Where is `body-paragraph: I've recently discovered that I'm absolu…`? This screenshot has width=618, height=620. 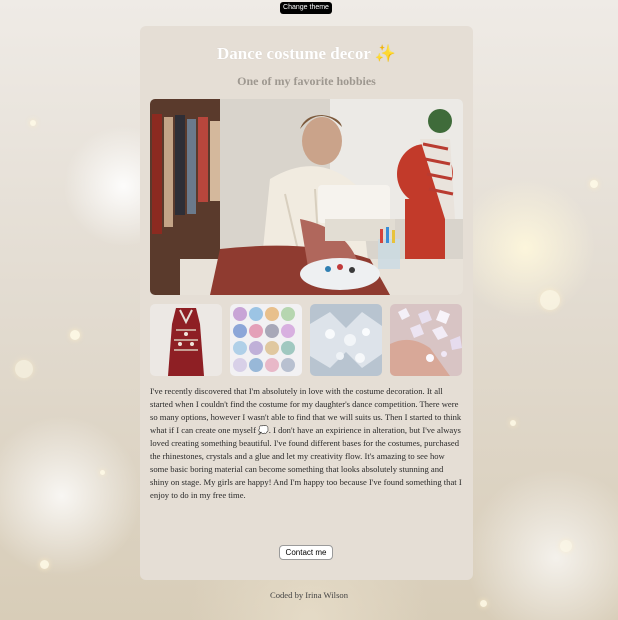 body-paragraph: I've recently discovered that I'm absolu… is located at coordinates (306, 443).